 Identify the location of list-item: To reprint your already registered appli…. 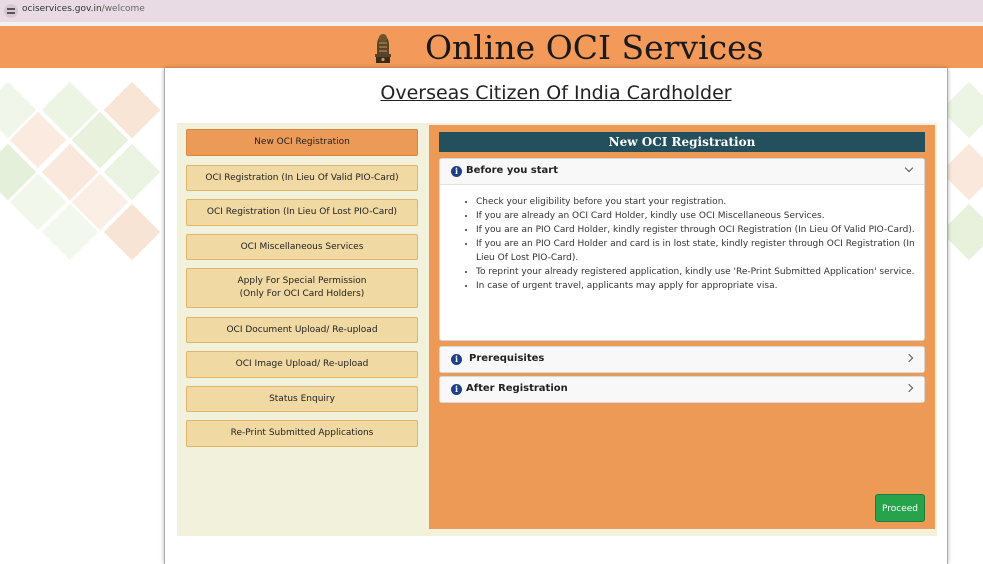
(700, 272).